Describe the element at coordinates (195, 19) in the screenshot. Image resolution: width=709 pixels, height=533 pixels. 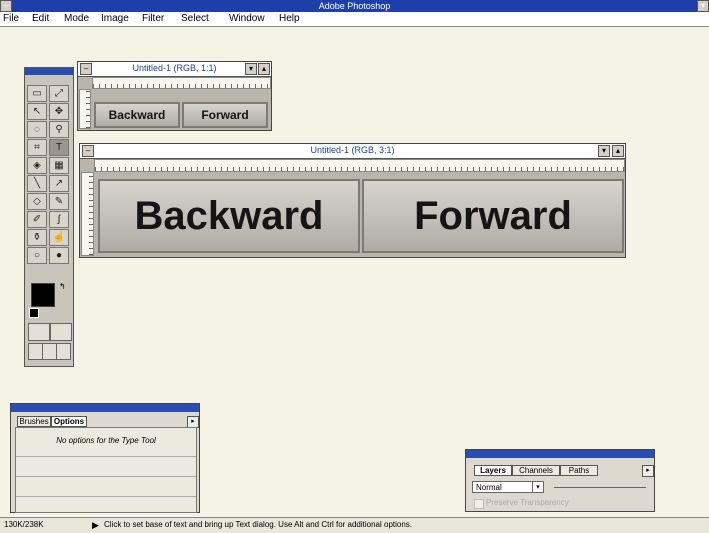
I see `menu-select: Select` at that location.